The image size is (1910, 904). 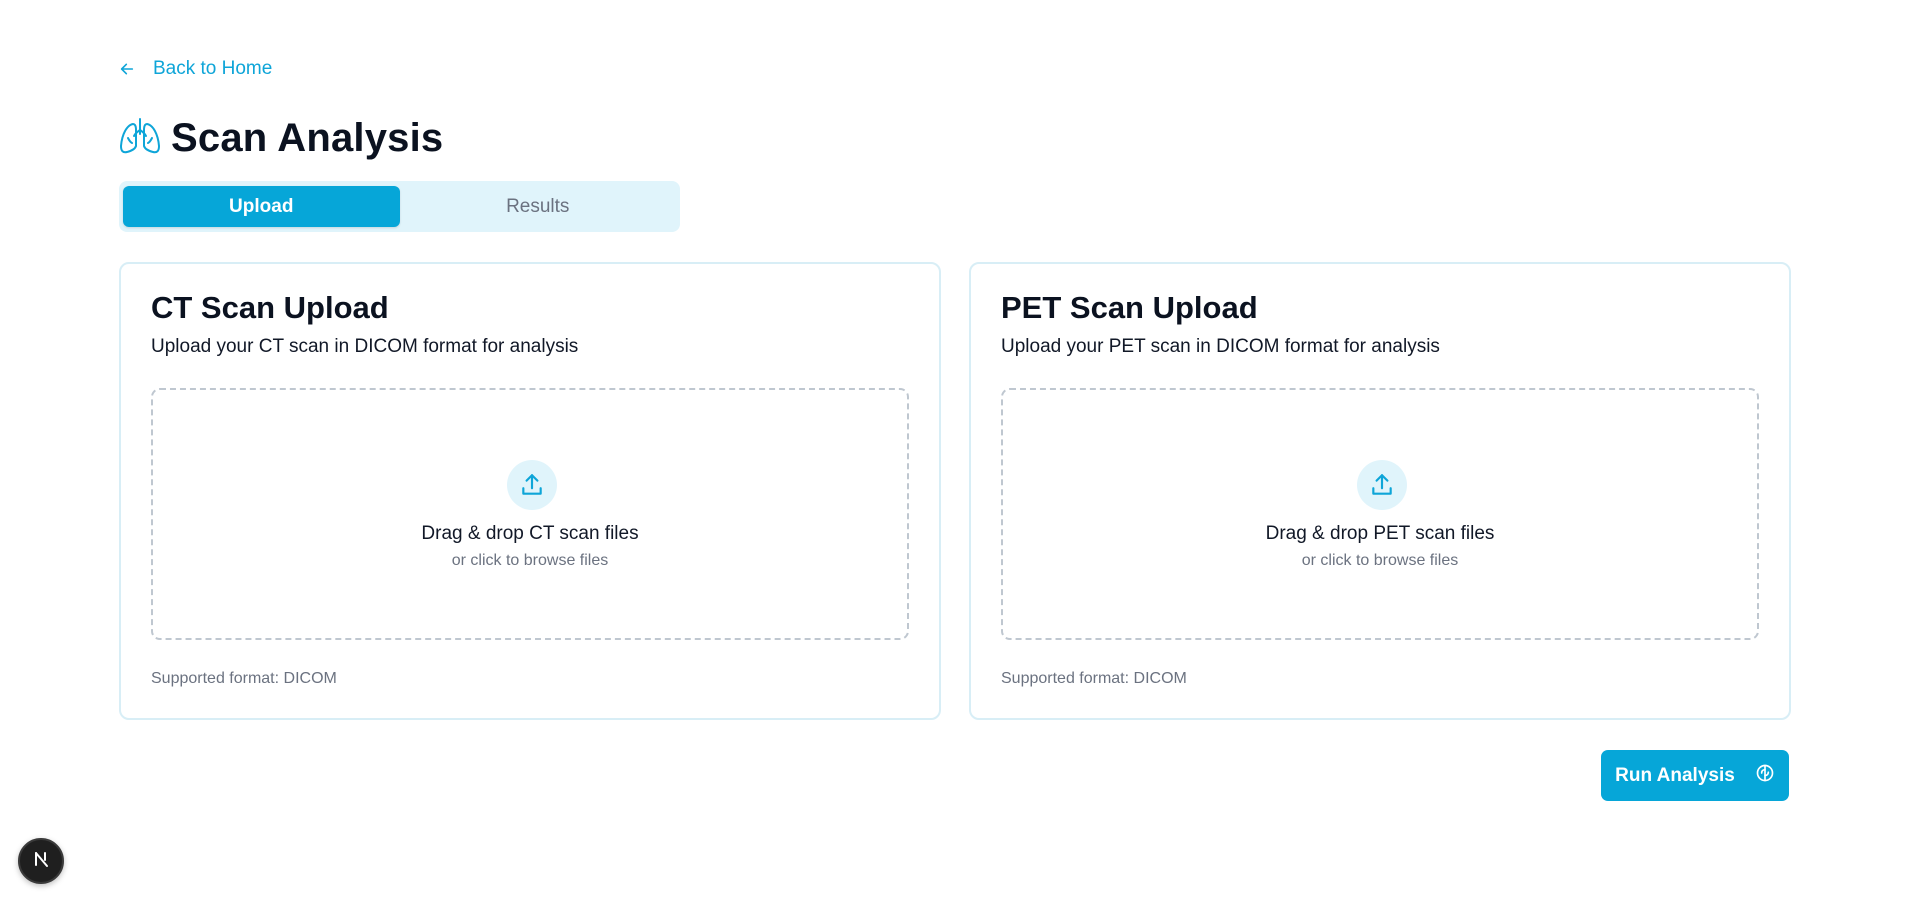 I want to click on back-to-home-link: Back to Home, so click(x=195, y=69).